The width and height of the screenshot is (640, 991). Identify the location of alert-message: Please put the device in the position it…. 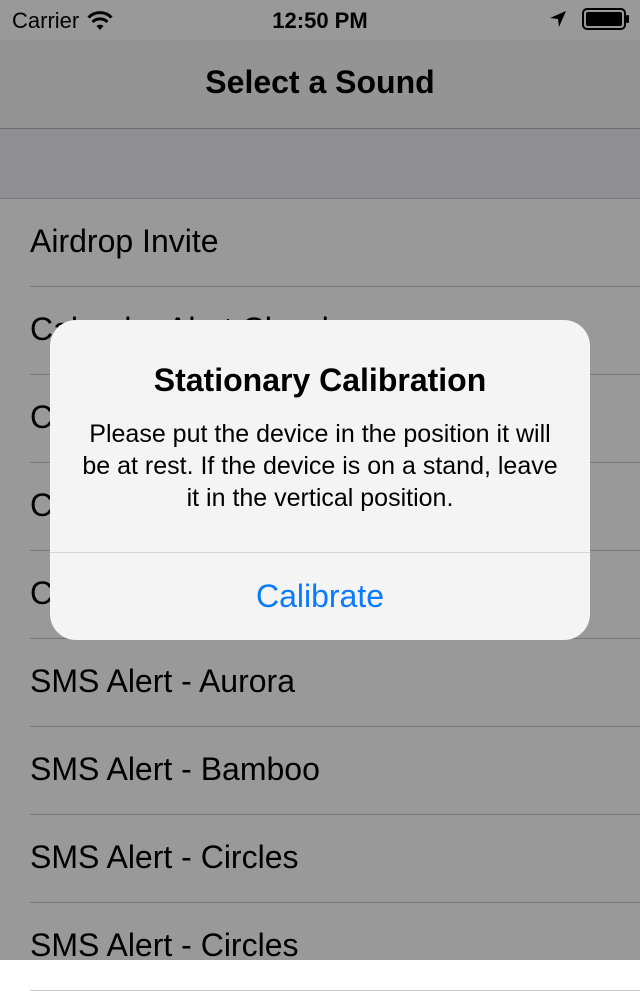
(320, 466).